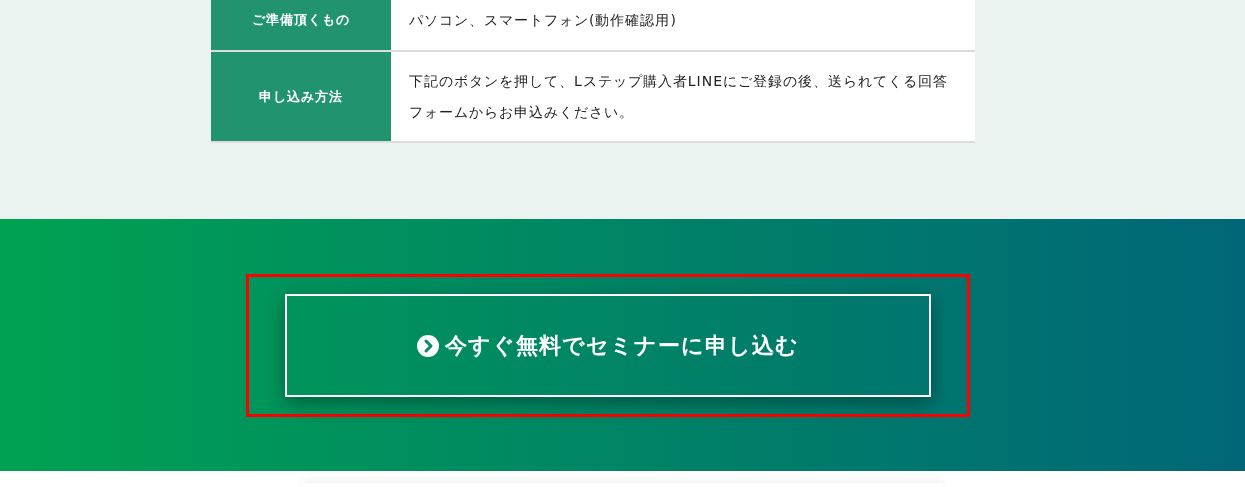 The image size is (1245, 487). I want to click on row-header: 申し込み方法, so click(301, 96).